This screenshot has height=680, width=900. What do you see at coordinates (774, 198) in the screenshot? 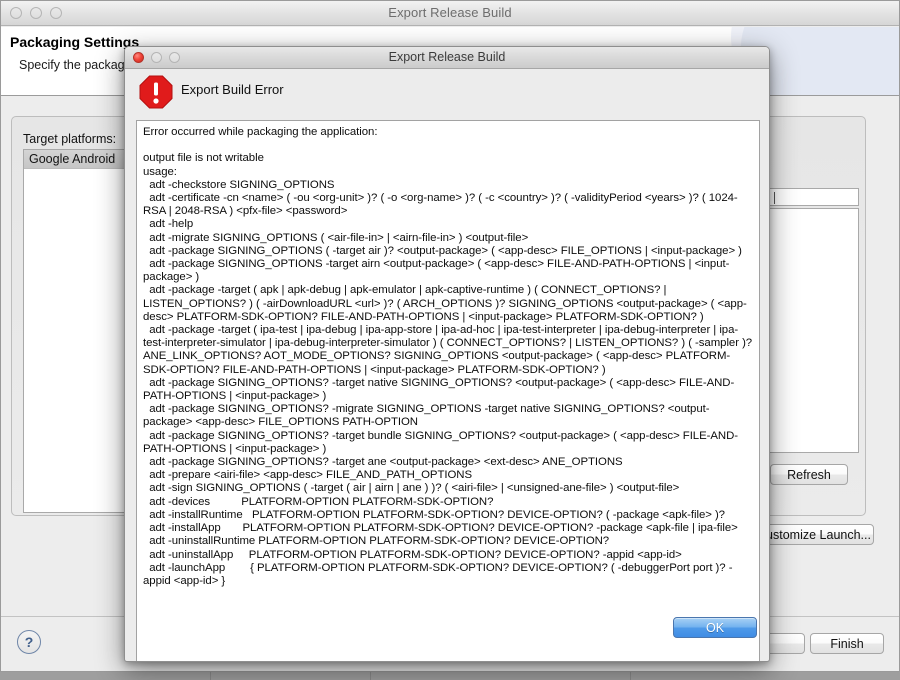
I see `text-caret` at bounding box center [774, 198].